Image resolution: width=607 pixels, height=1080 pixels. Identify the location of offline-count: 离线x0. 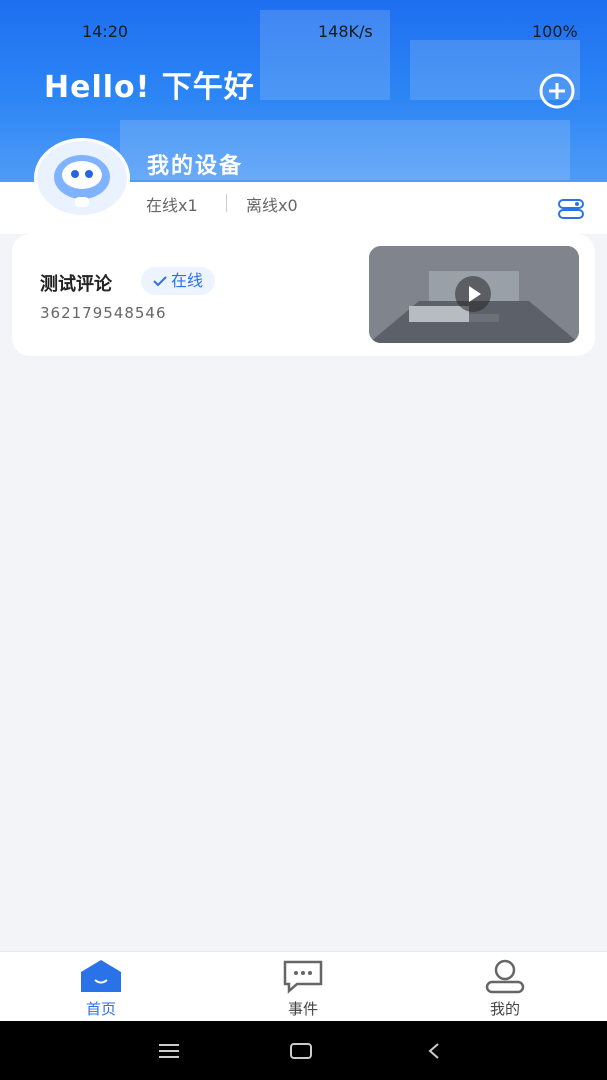
(272, 205).